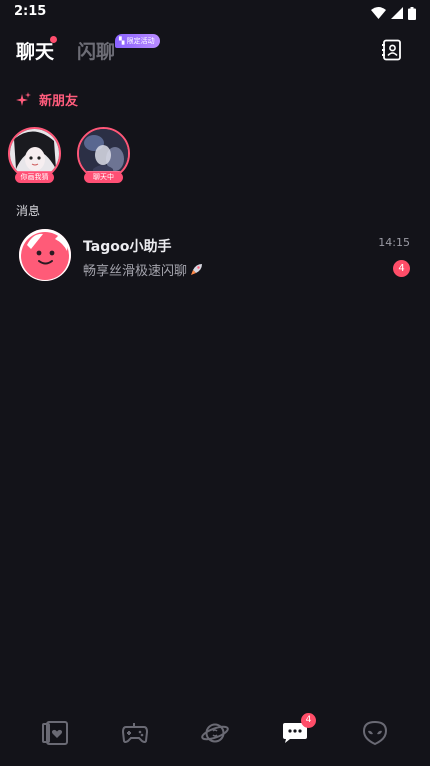 This screenshot has height=766, width=430. Describe the element at coordinates (215, 13) in the screenshot. I see `status-bar: 2:15` at that location.